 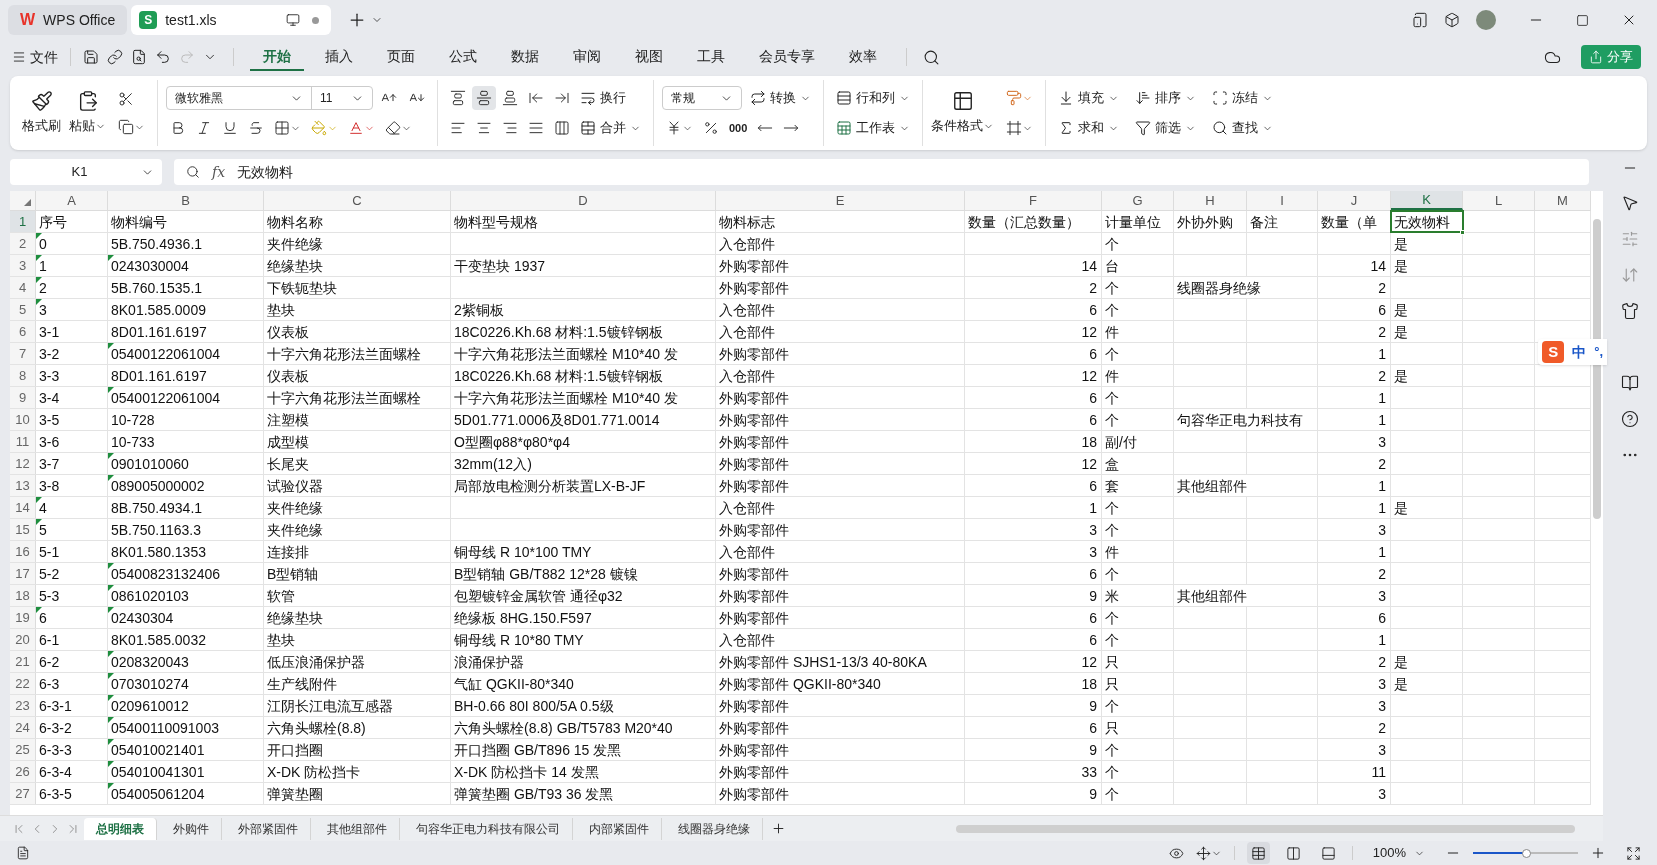 I want to click on row-header: 11, so click(x=23, y=441).